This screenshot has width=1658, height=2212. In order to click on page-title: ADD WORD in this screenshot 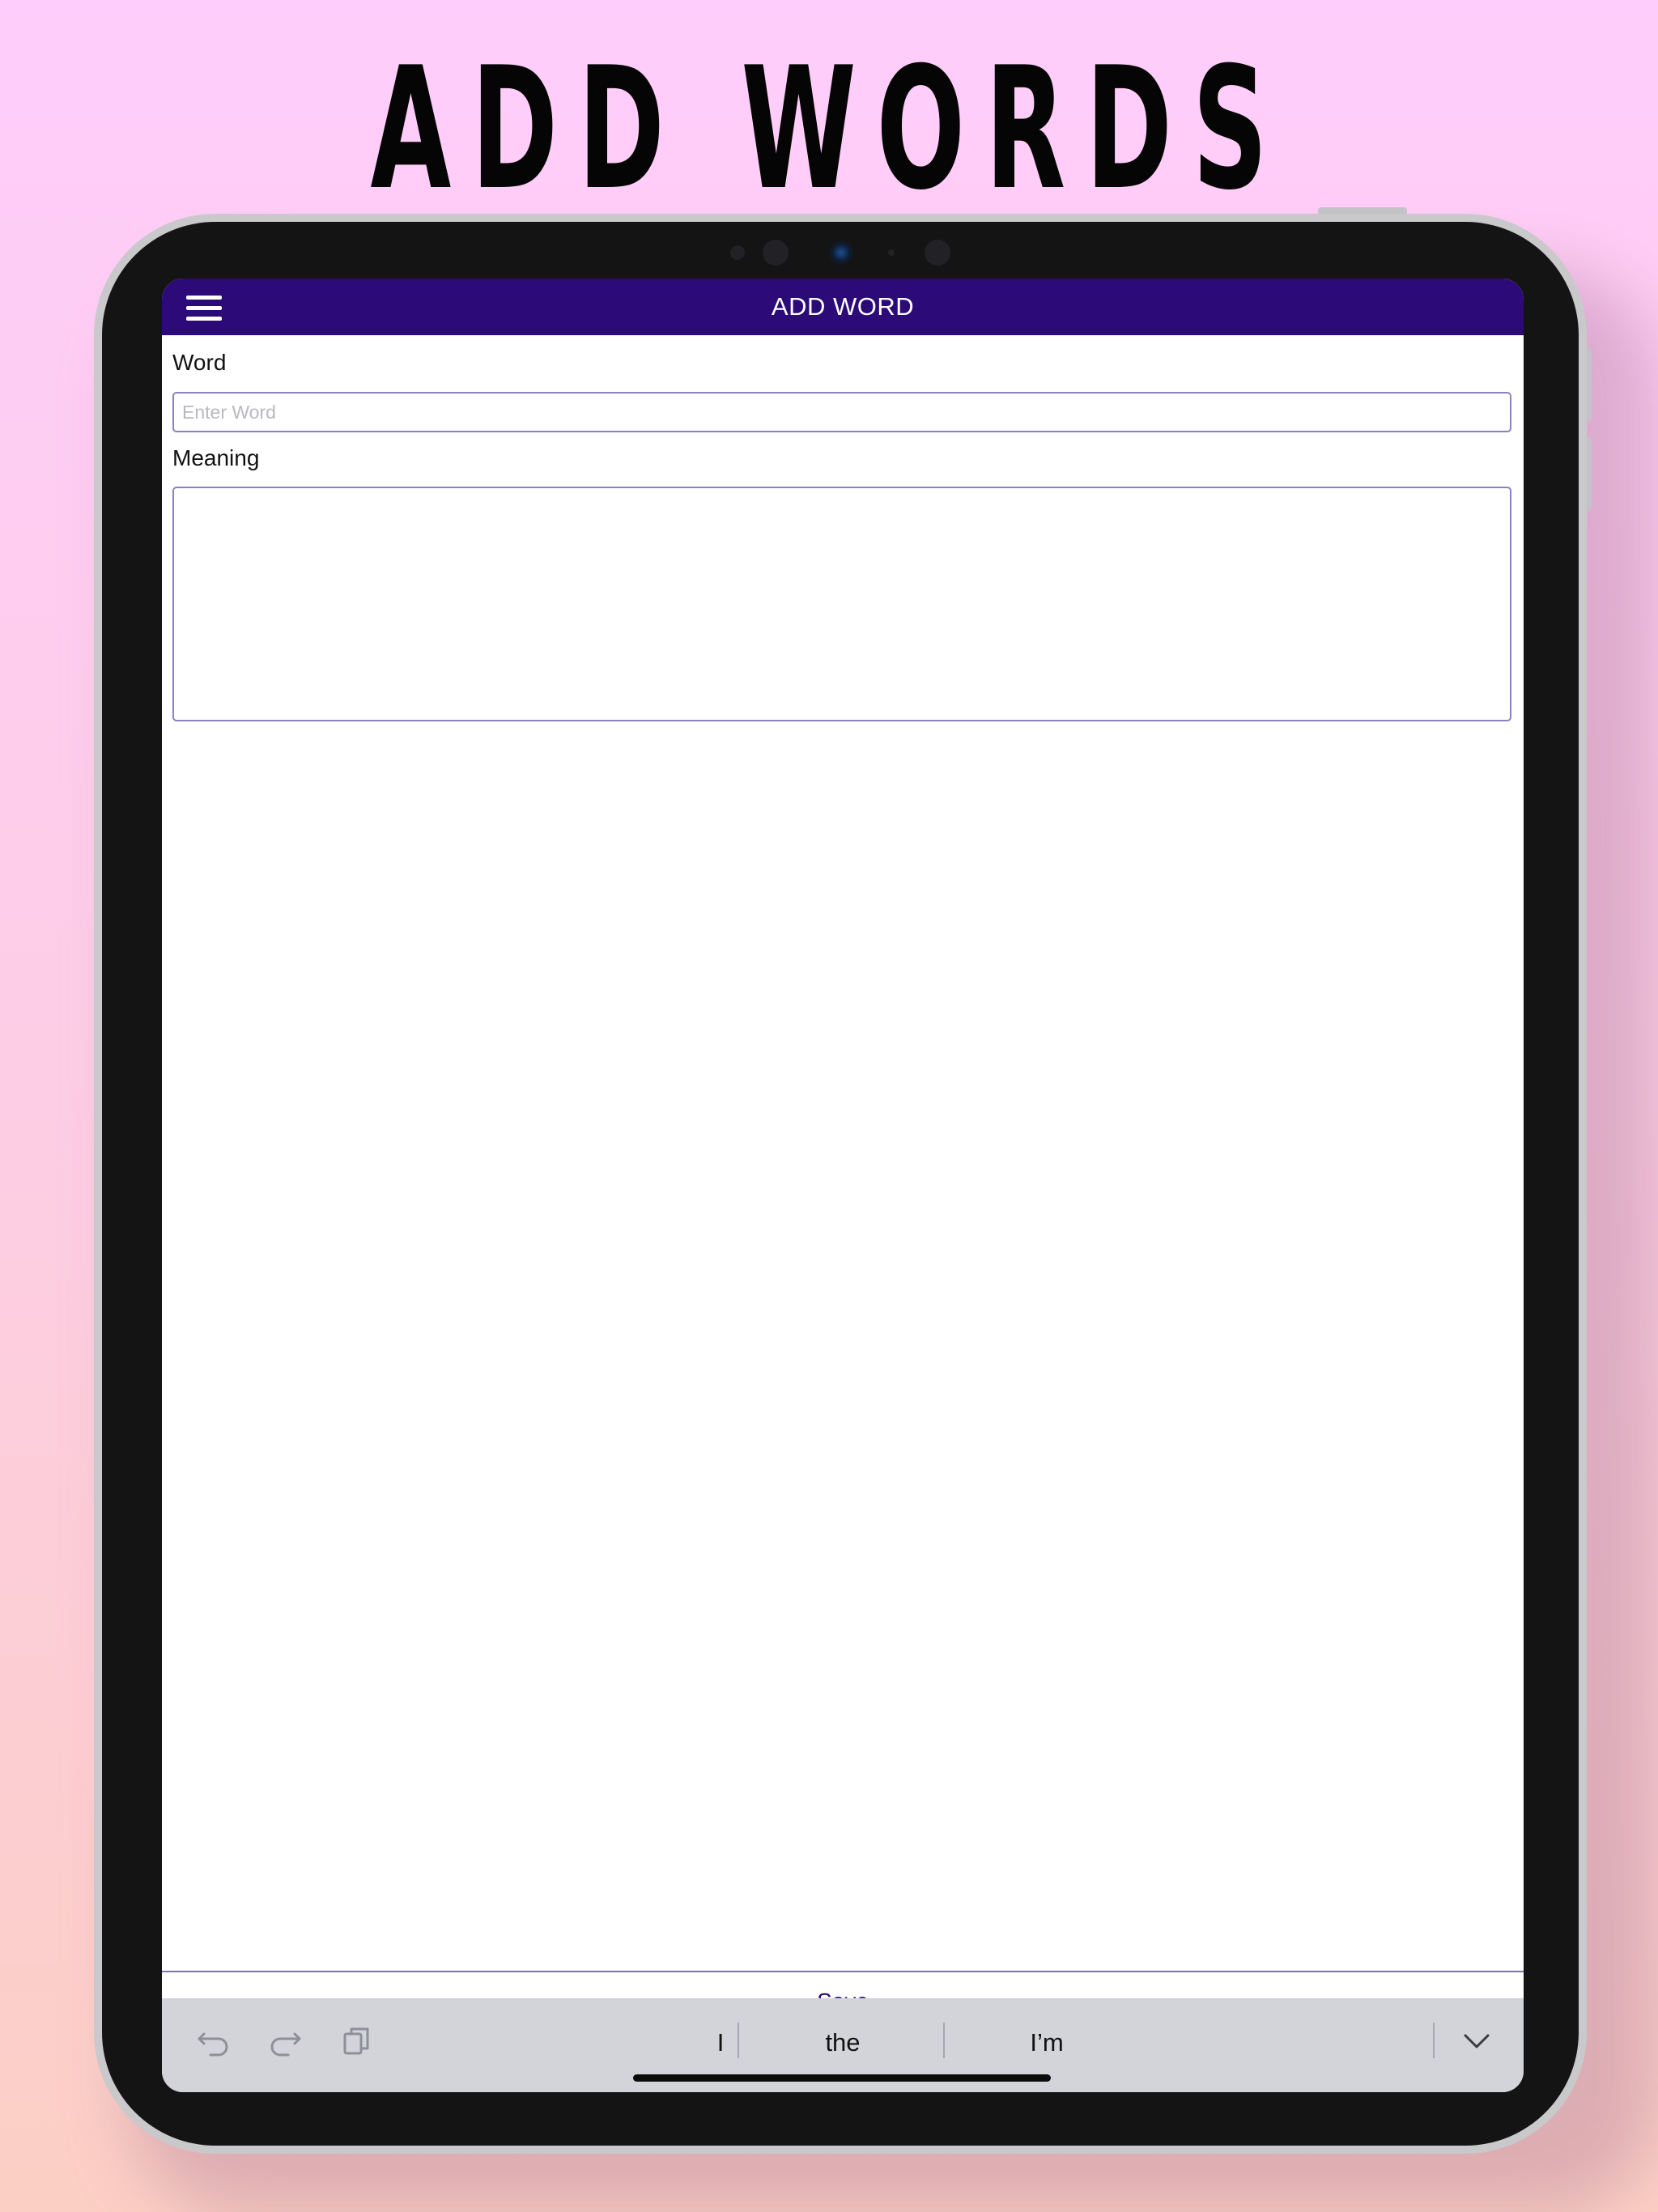, I will do `click(843, 307)`.